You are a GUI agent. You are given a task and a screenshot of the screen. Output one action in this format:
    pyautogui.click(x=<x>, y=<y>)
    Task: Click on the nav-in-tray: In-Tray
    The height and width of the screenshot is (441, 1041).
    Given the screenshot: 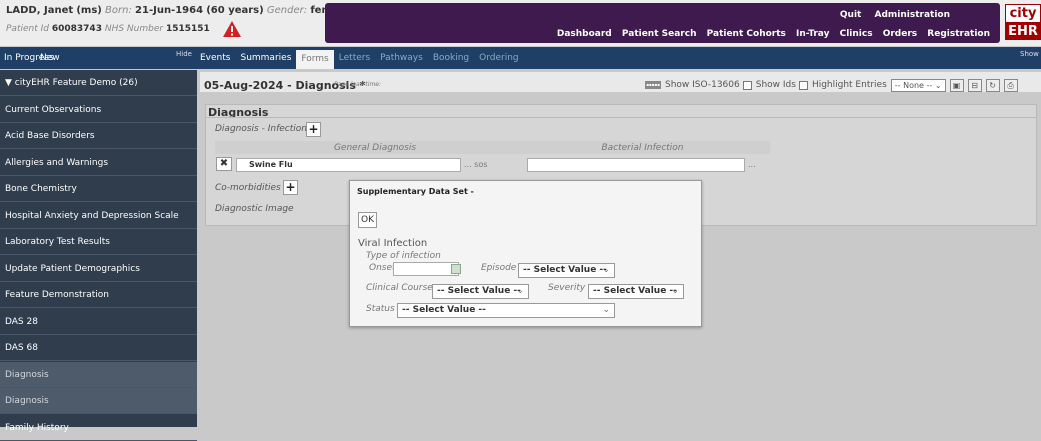 What is the action you would take?
    pyautogui.click(x=812, y=34)
    